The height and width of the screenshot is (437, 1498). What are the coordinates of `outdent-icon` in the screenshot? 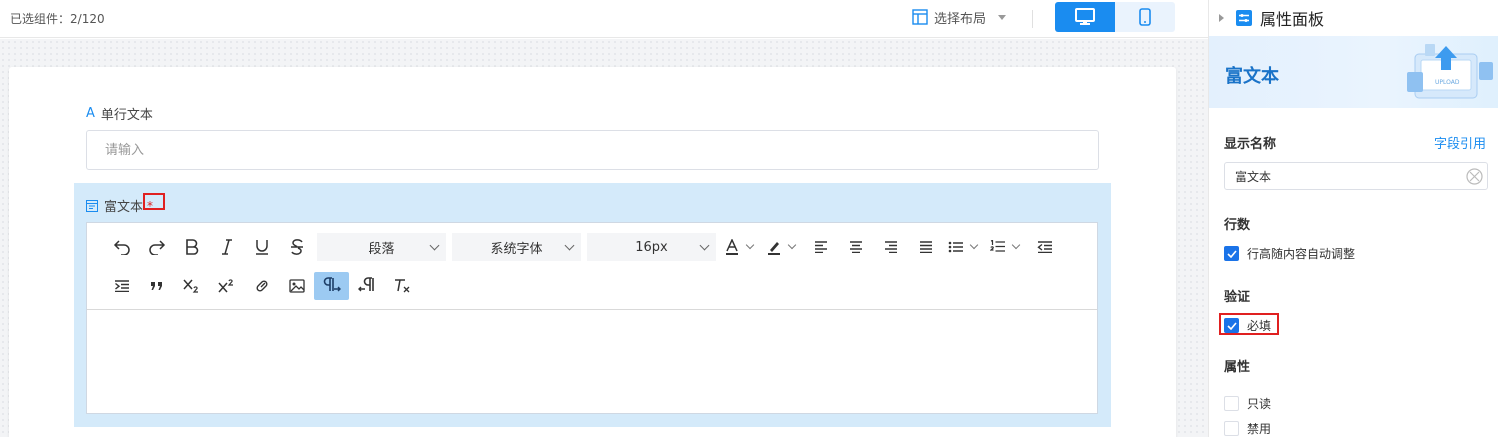 It's located at (1044, 247).